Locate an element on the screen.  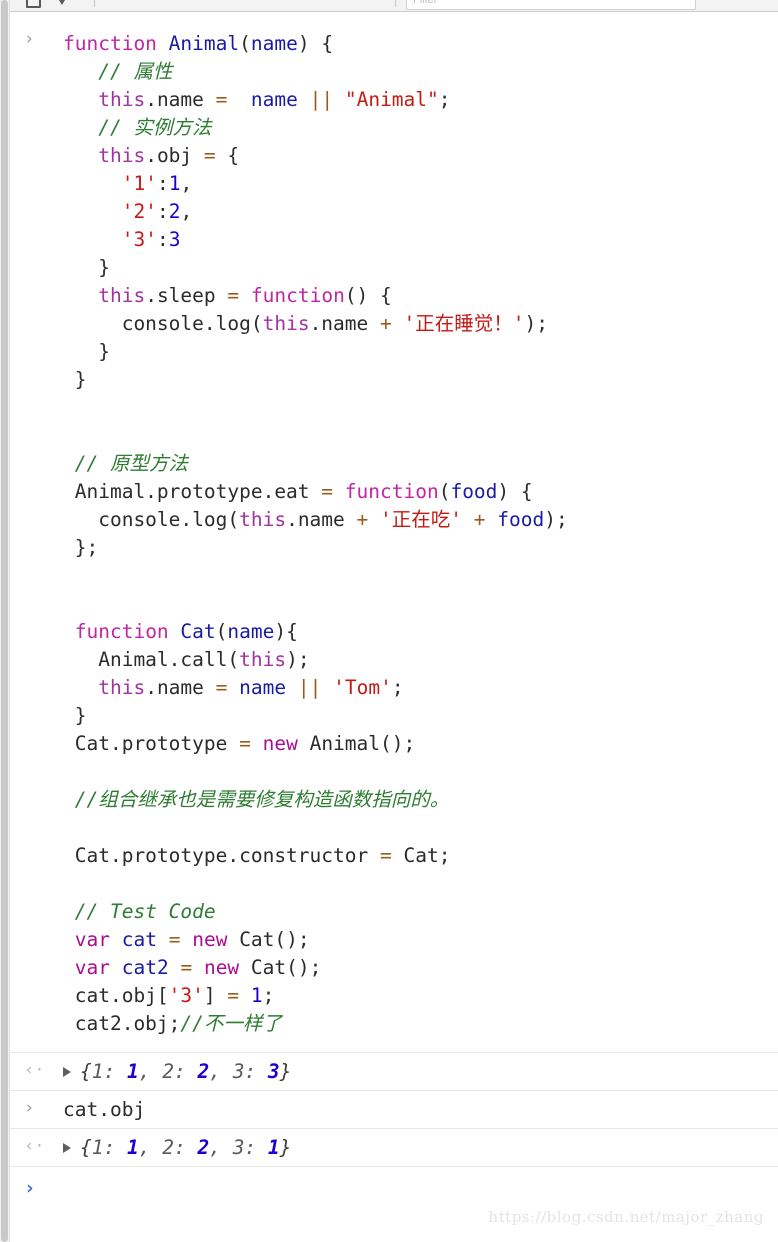
devtools-toolbar: Filter is located at coordinates (389, 6).